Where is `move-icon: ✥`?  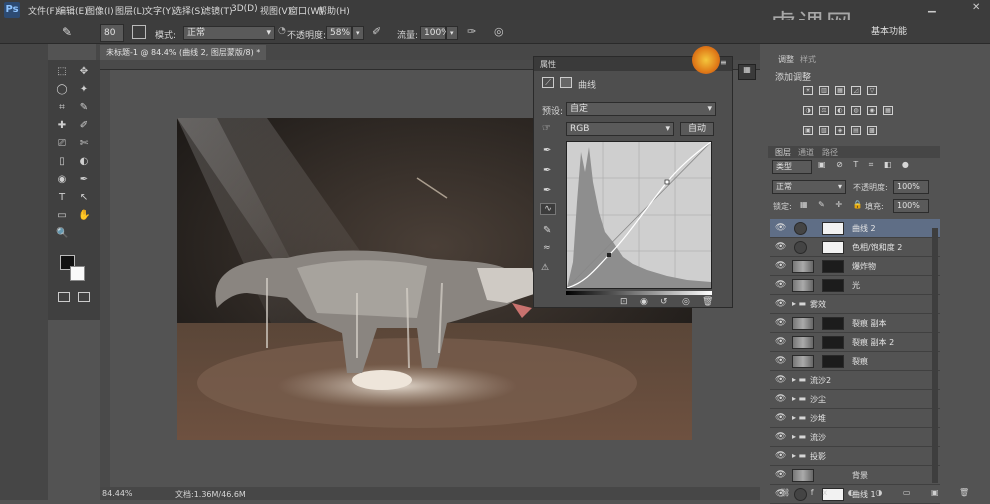 move-icon: ✥ is located at coordinates (84, 72).